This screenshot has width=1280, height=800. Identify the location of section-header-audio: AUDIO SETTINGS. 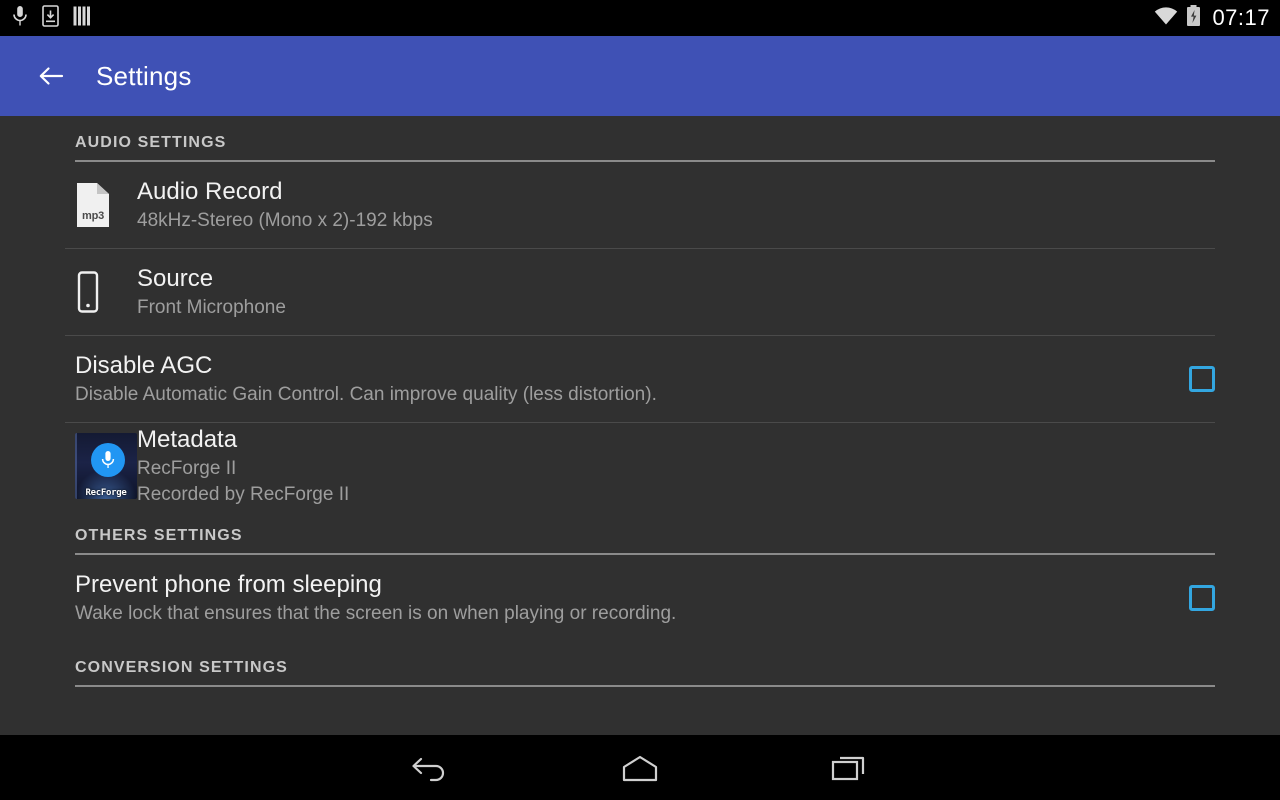
(151, 142).